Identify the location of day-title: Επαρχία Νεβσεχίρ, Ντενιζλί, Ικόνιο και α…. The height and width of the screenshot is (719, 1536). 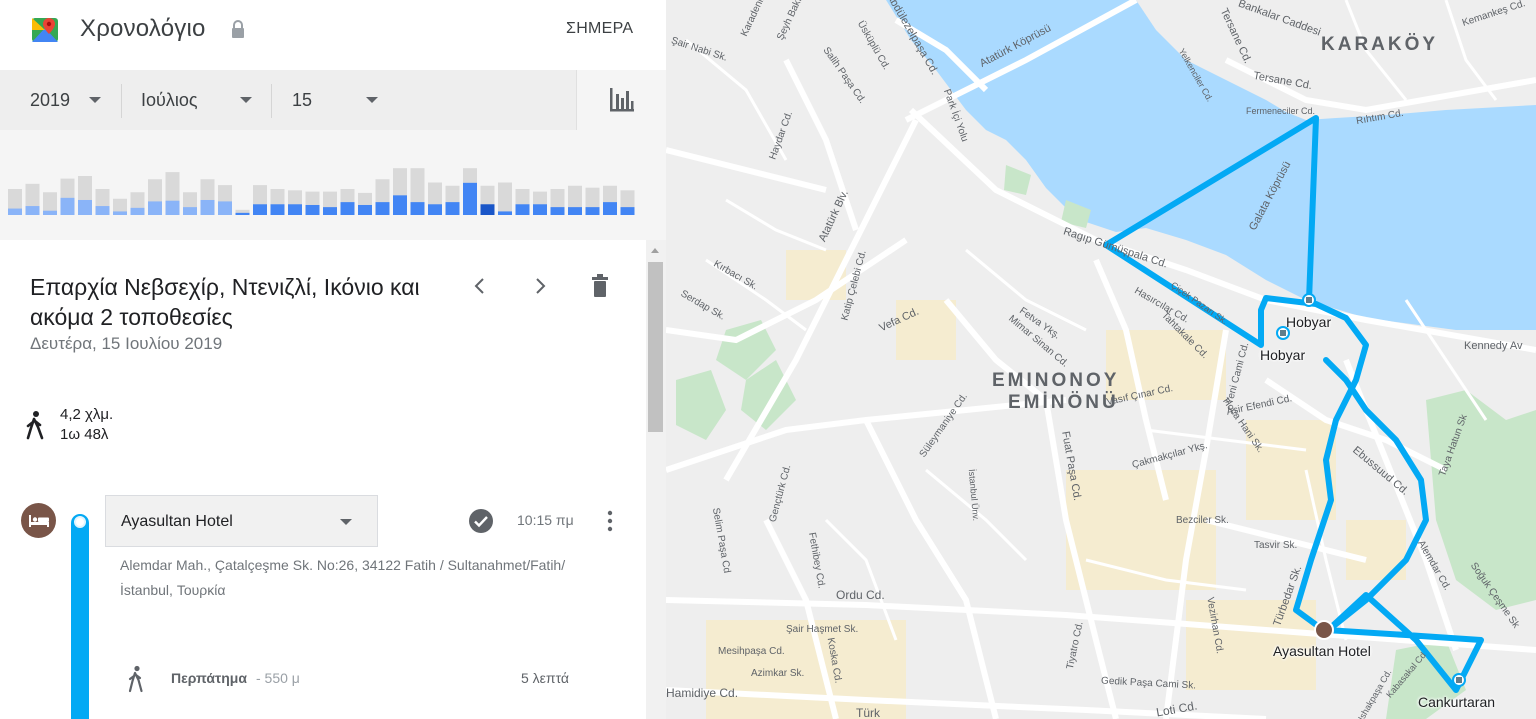
(225, 302).